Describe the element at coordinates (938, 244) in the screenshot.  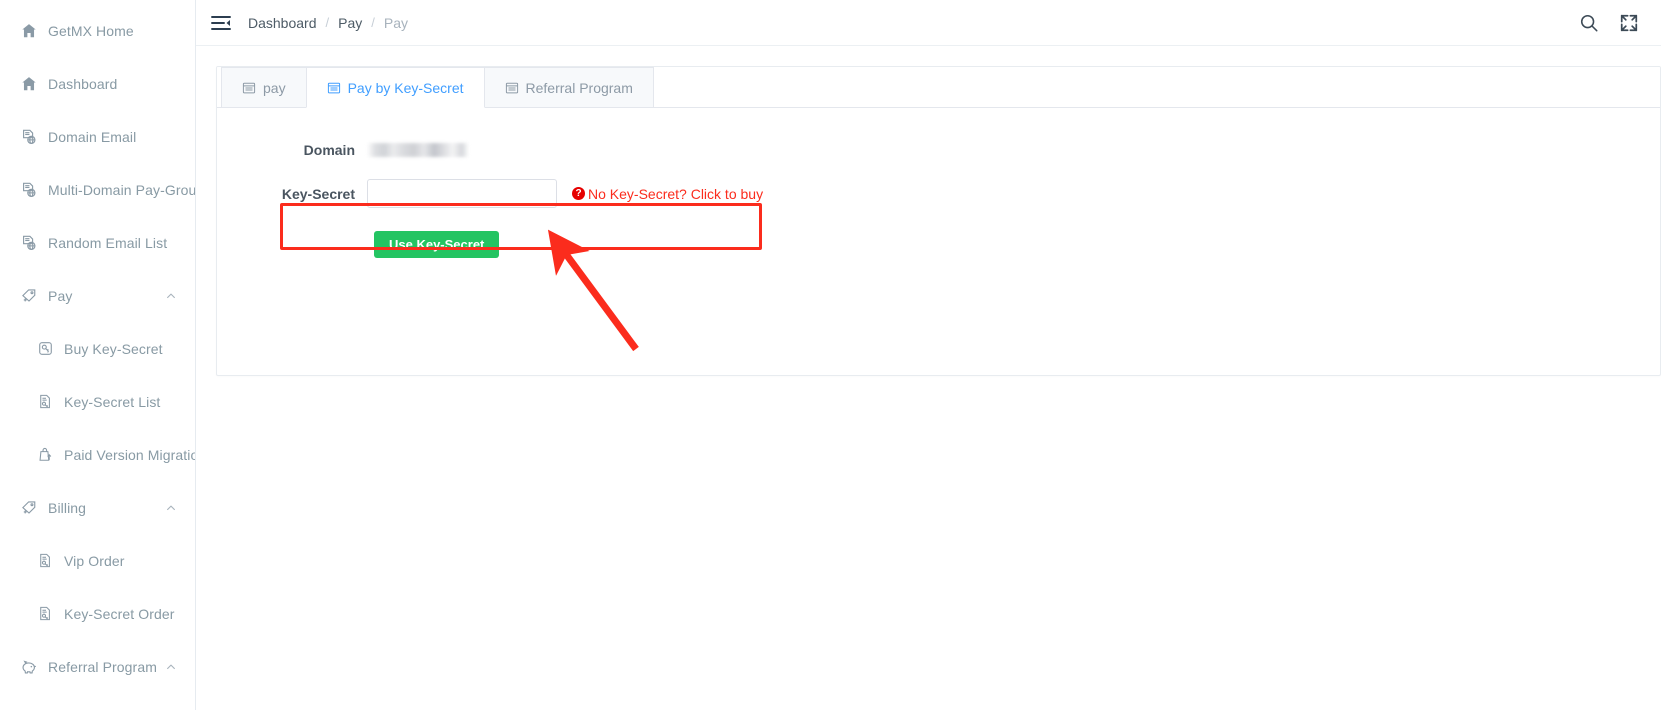
I see `submit-row: Use Key-Secret` at that location.